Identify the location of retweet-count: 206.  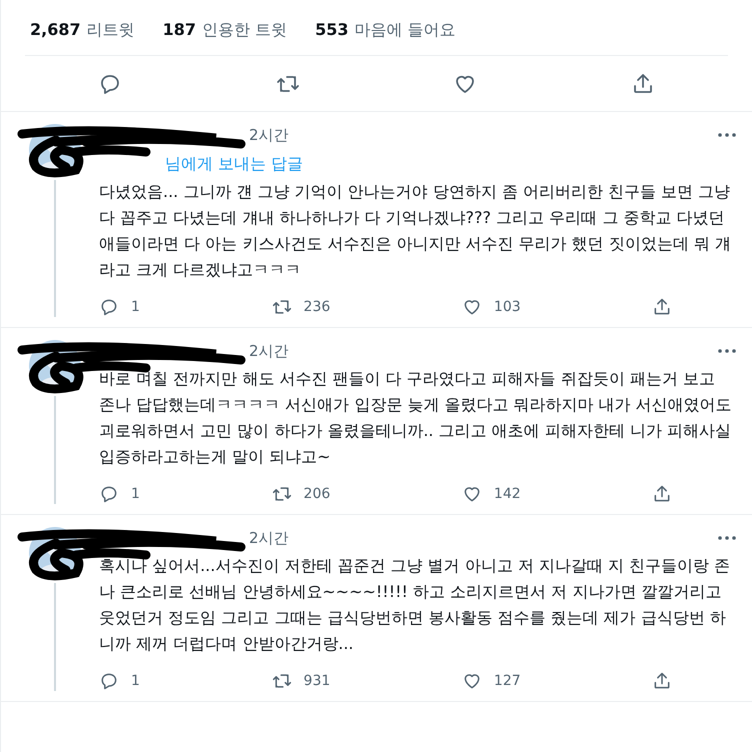
(317, 494).